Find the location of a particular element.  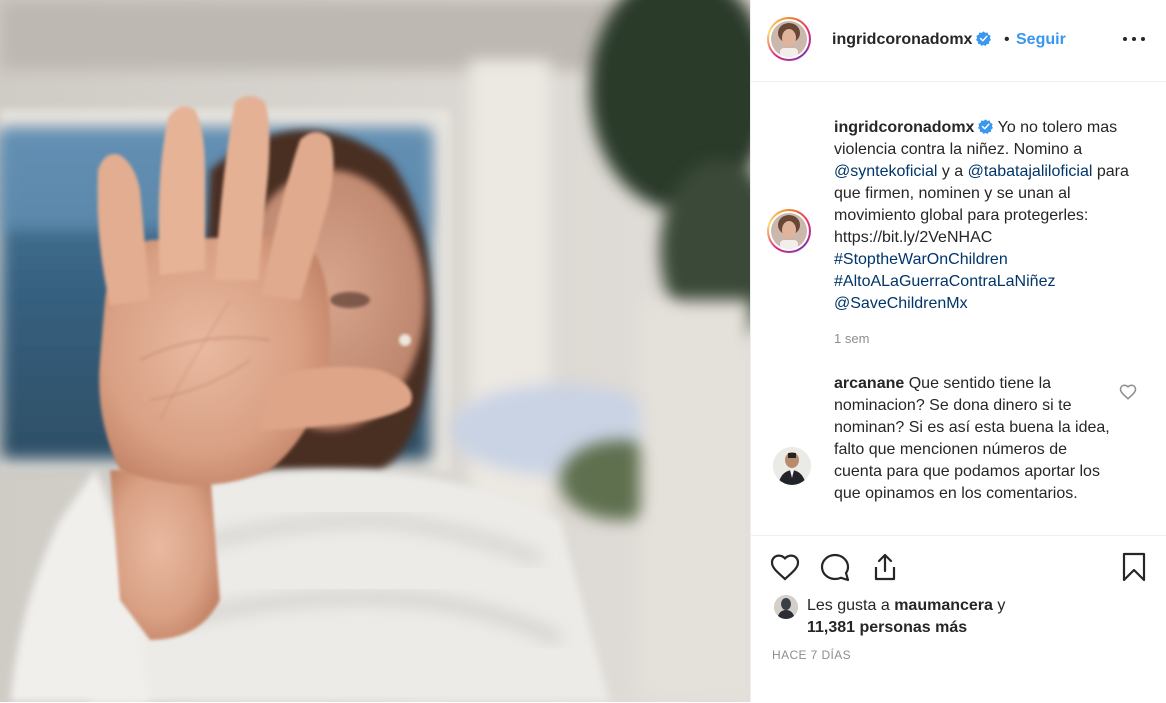

author-username: ingridcoronadomx is located at coordinates (912, 40).